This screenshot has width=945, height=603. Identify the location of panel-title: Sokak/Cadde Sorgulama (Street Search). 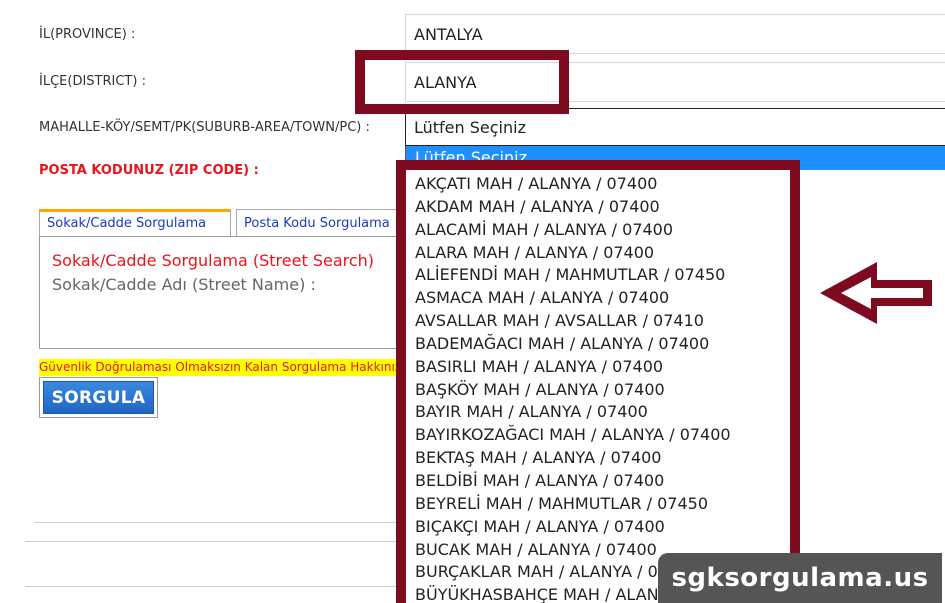
(213, 260).